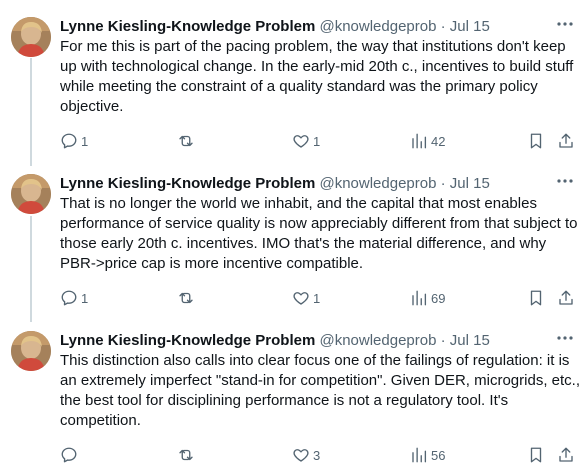 This screenshot has height=472, width=588. What do you see at coordinates (317, 455) in the screenshot?
I see `like-count: 3` at bounding box center [317, 455].